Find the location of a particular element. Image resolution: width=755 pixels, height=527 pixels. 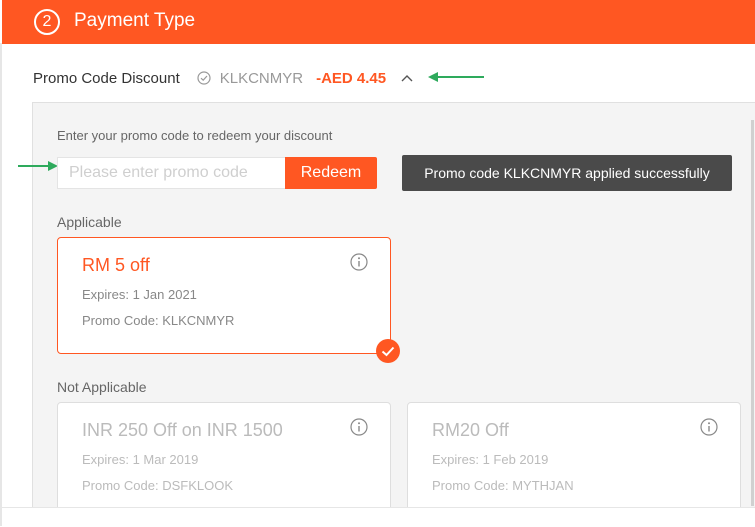

chevron-up-icon is located at coordinates (407, 78).